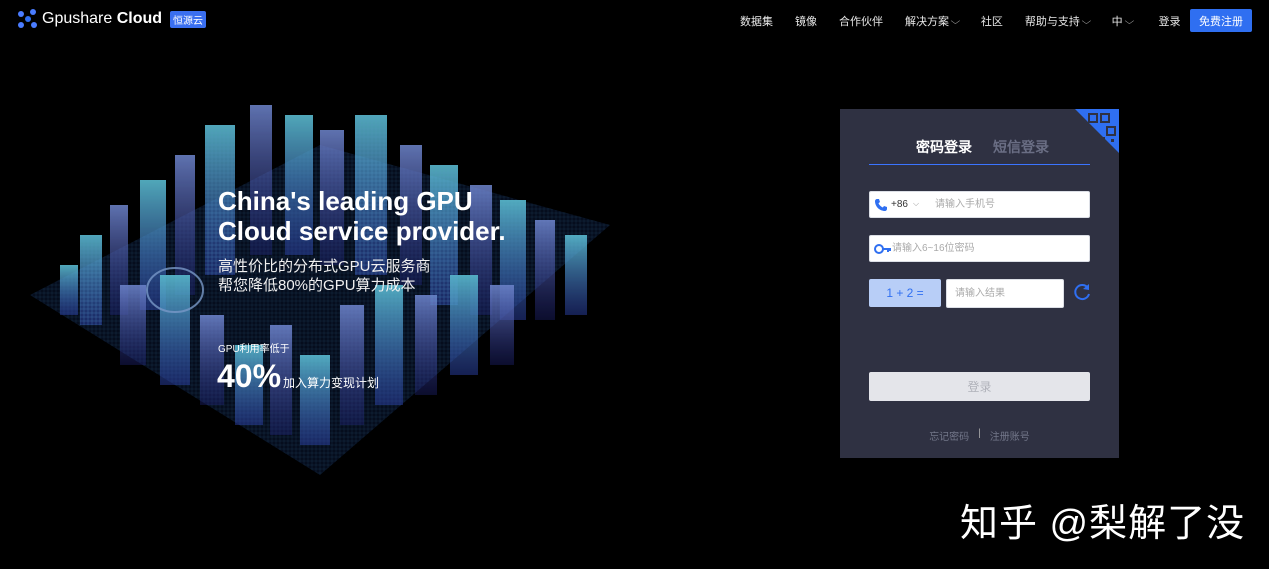  Describe the element at coordinates (987, 248) in the screenshot. I see `password-input` at that location.